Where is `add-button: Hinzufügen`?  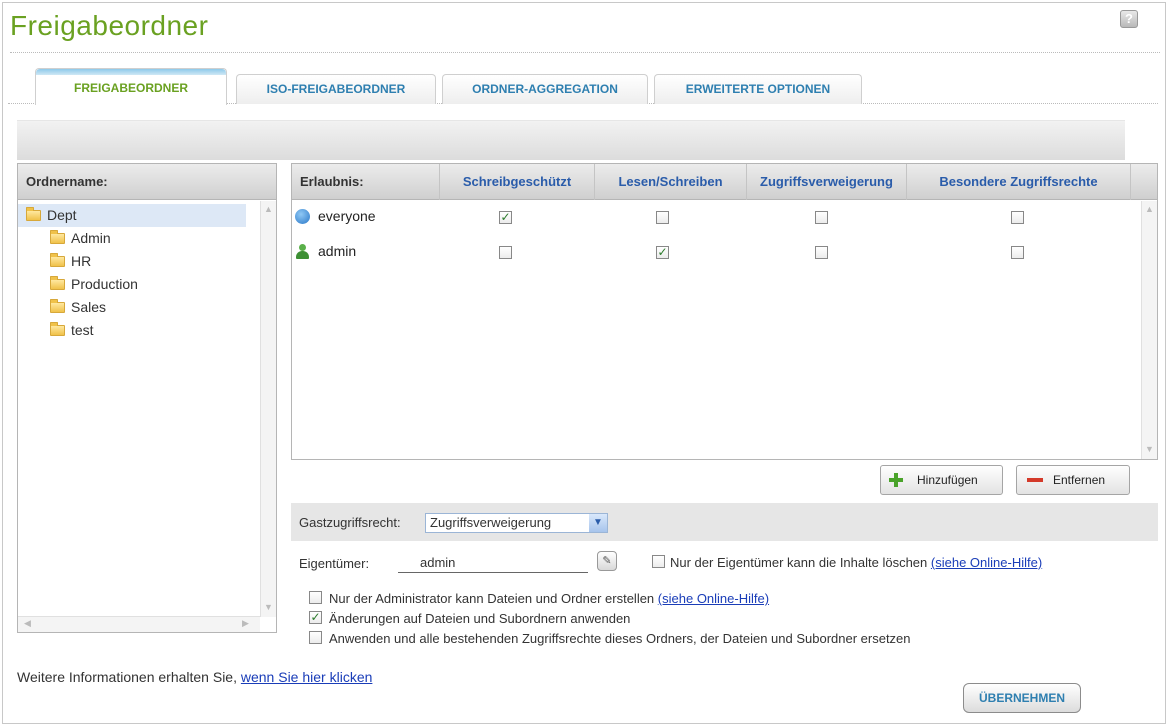 add-button: Hinzufügen is located at coordinates (941, 480).